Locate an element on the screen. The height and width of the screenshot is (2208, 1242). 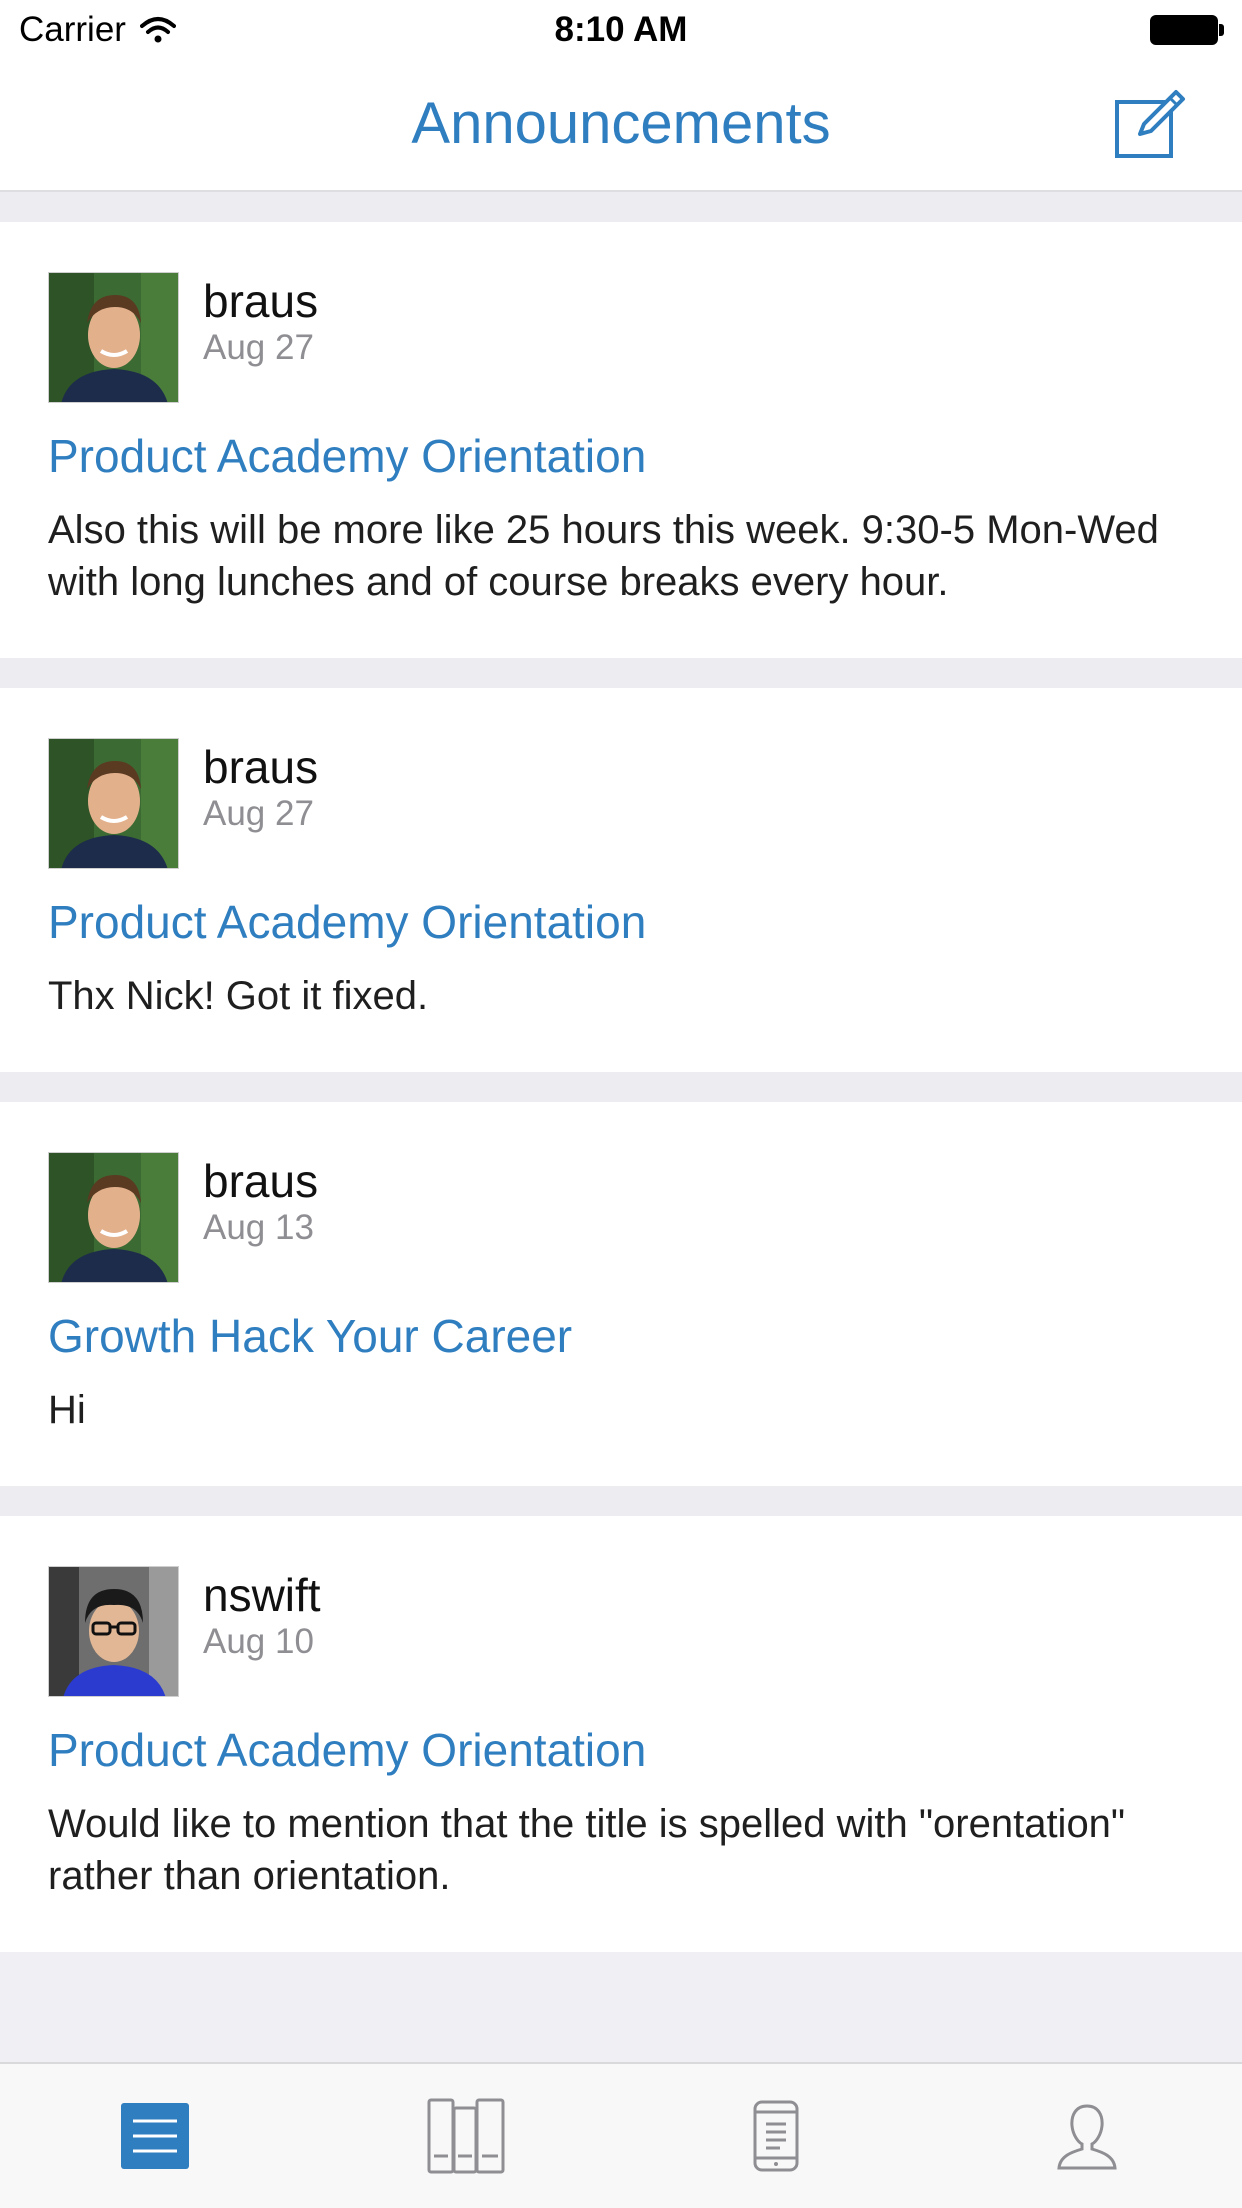
device-icon is located at coordinates (776, 2136).